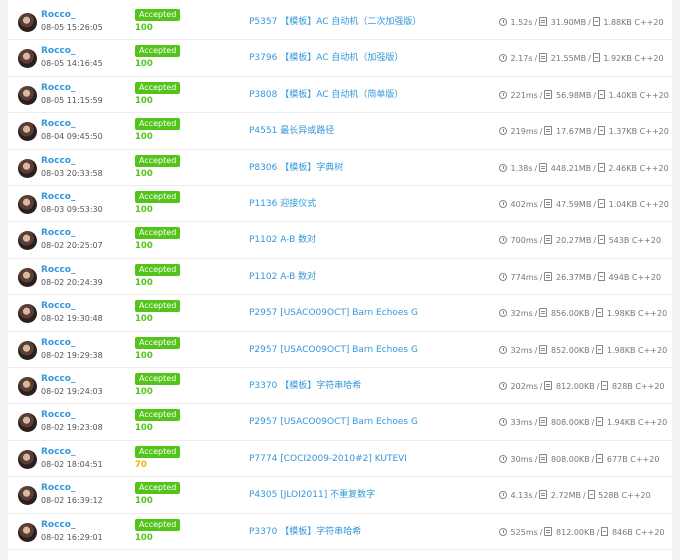  I want to click on code-size: 543B, so click(619, 241).